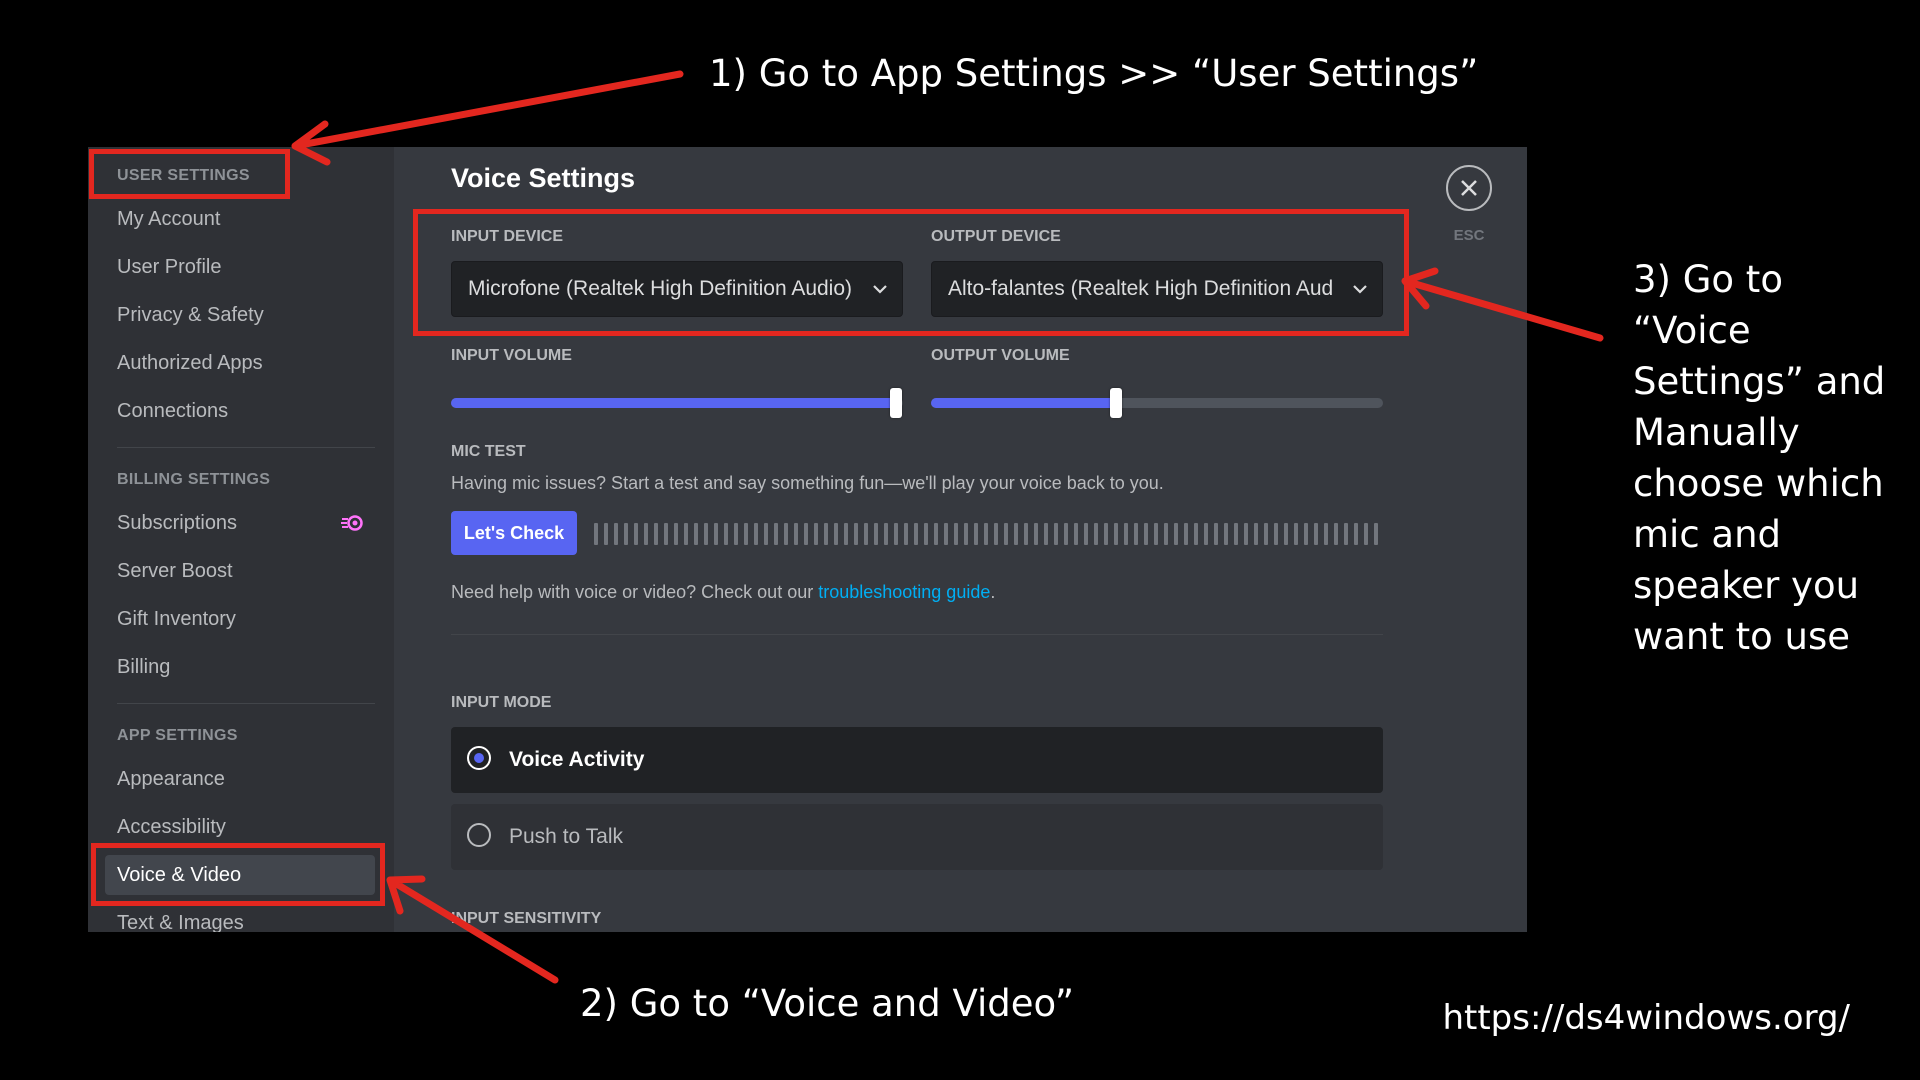 Image resolution: width=1920 pixels, height=1080 pixels. I want to click on annotation-step-2: 2) Go to “Voice and Video”, so click(827, 1003).